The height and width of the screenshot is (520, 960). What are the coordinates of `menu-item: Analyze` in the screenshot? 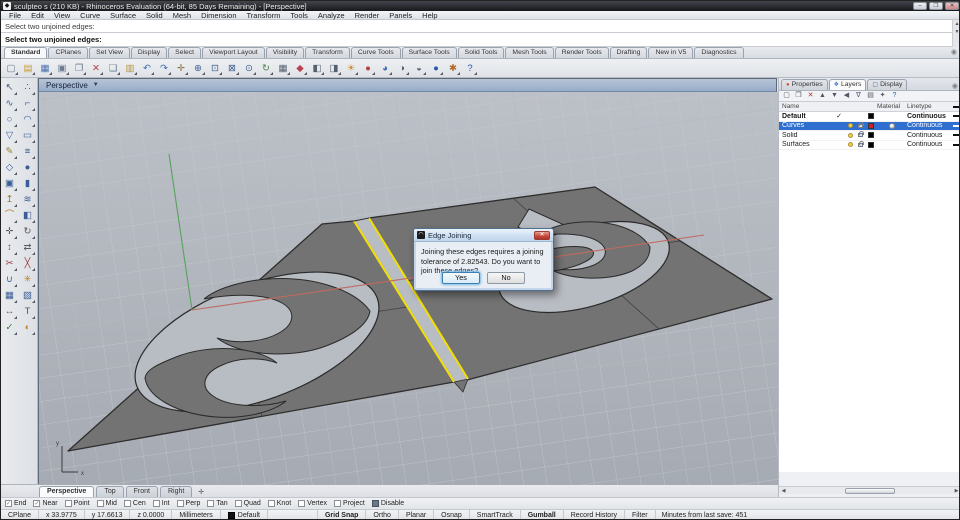 It's located at (331, 15).